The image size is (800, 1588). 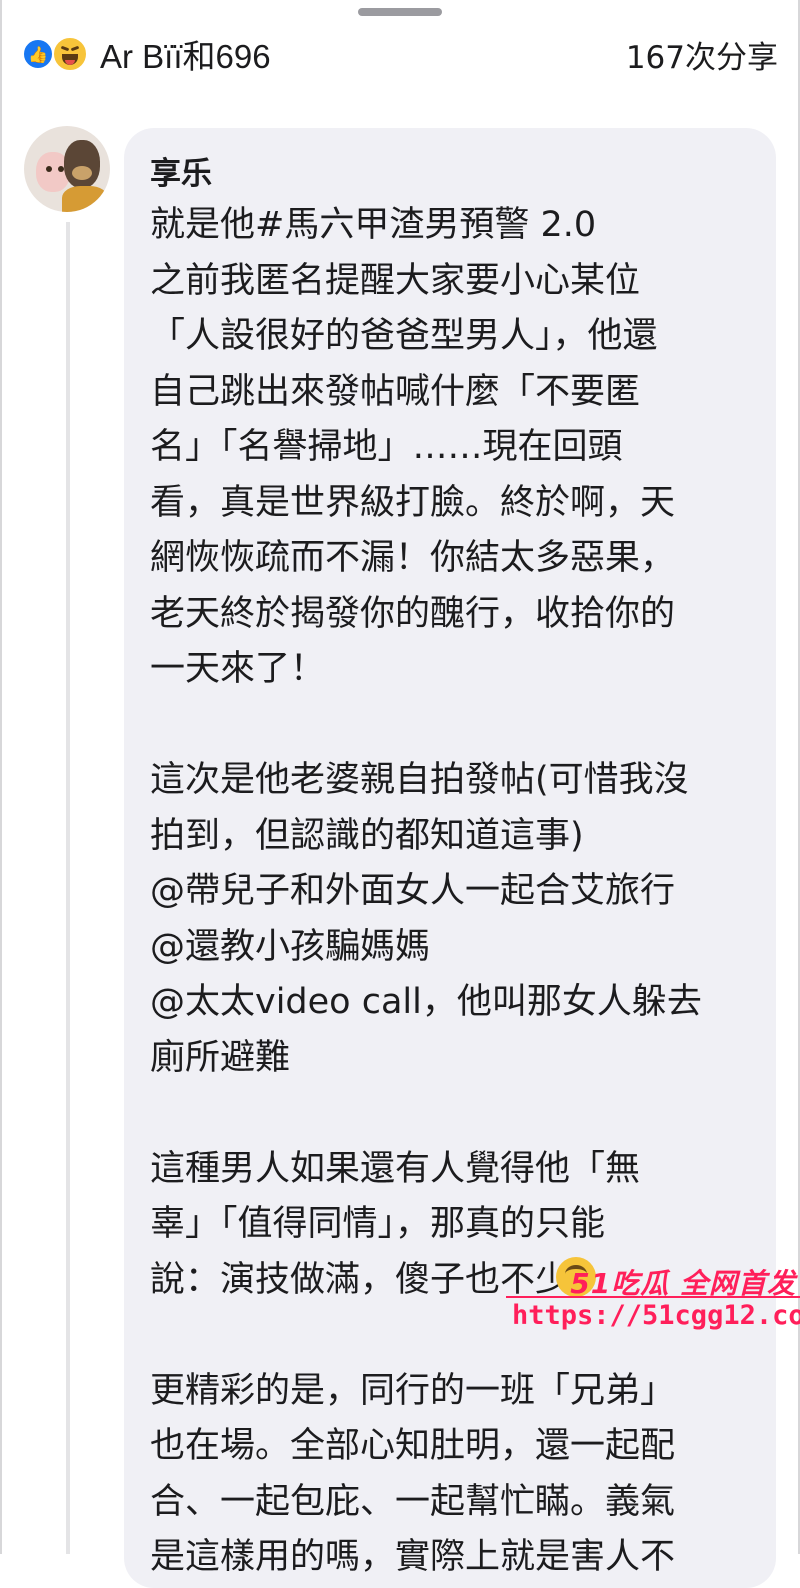 What do you see at coordinates (1, 777) in the screenshot?
I see `screen-edge-left` at bounding box center [1, 777].